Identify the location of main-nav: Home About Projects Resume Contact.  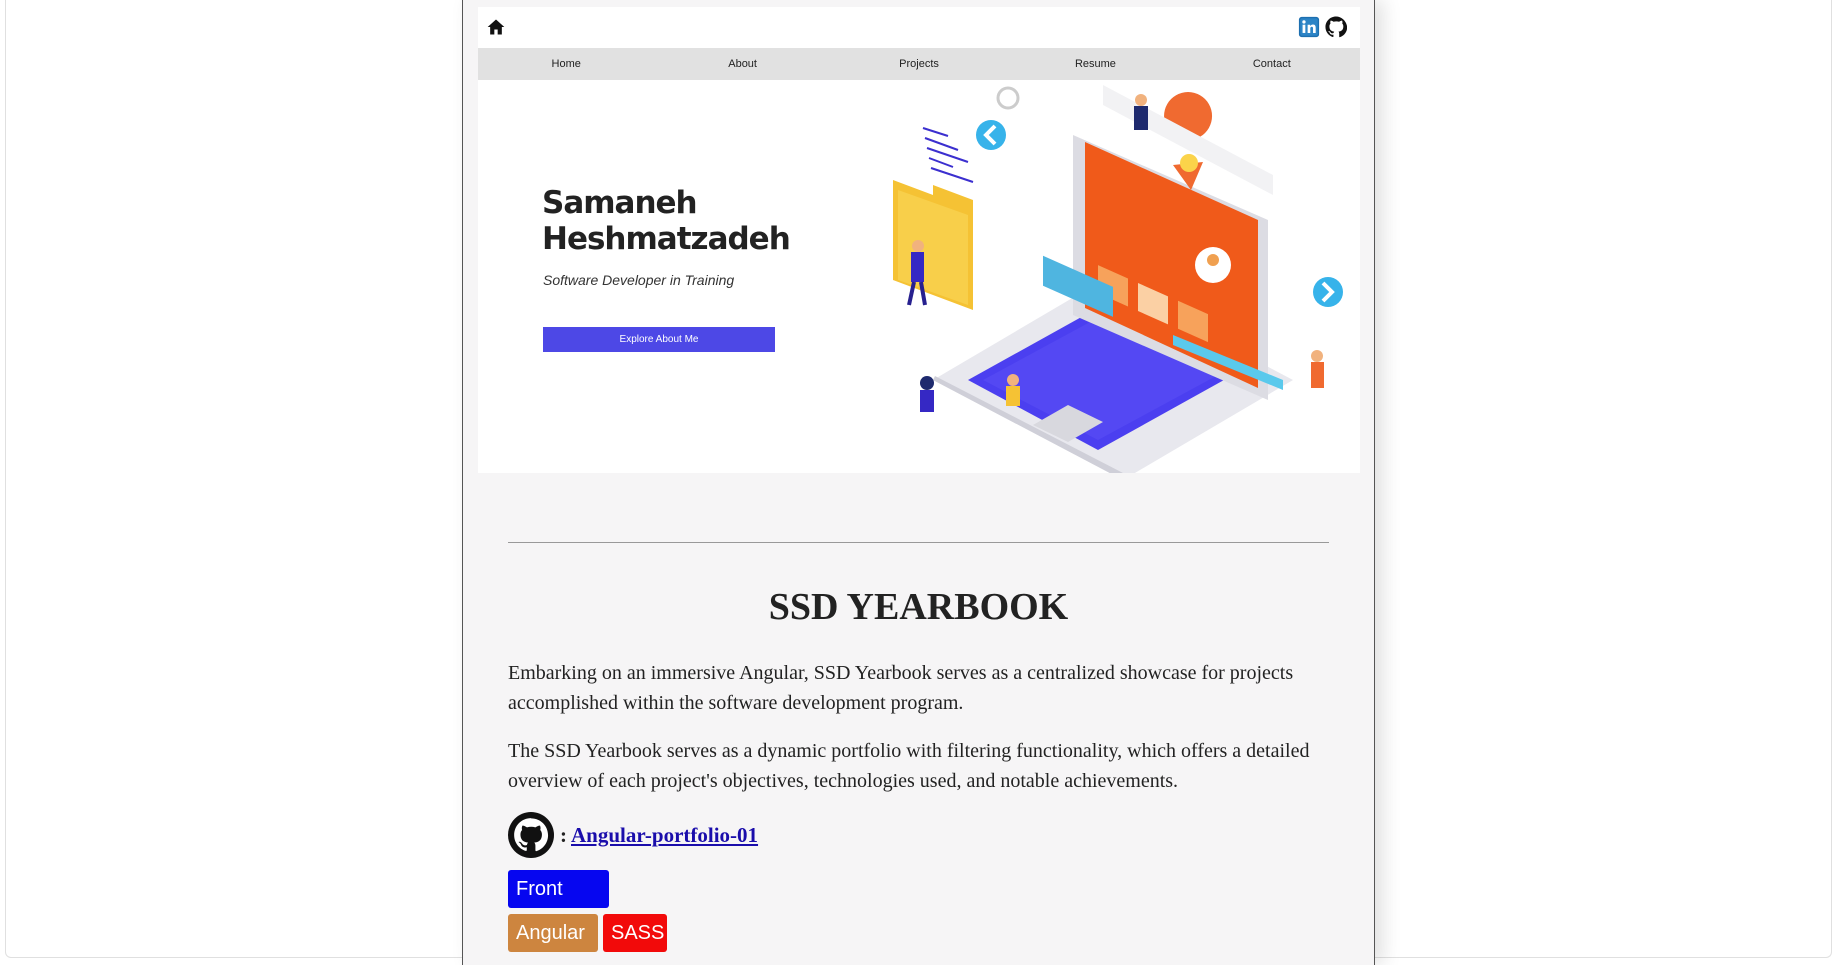
(919, 64).